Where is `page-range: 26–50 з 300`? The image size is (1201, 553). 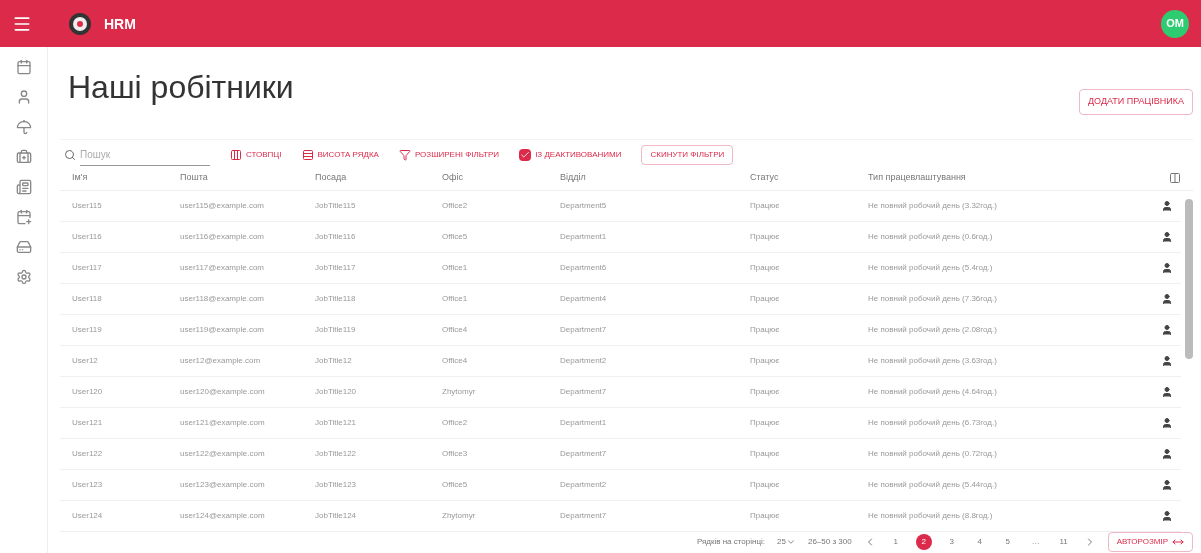 page-range: 26–50 з 300 is located at coordinates (829, 542).